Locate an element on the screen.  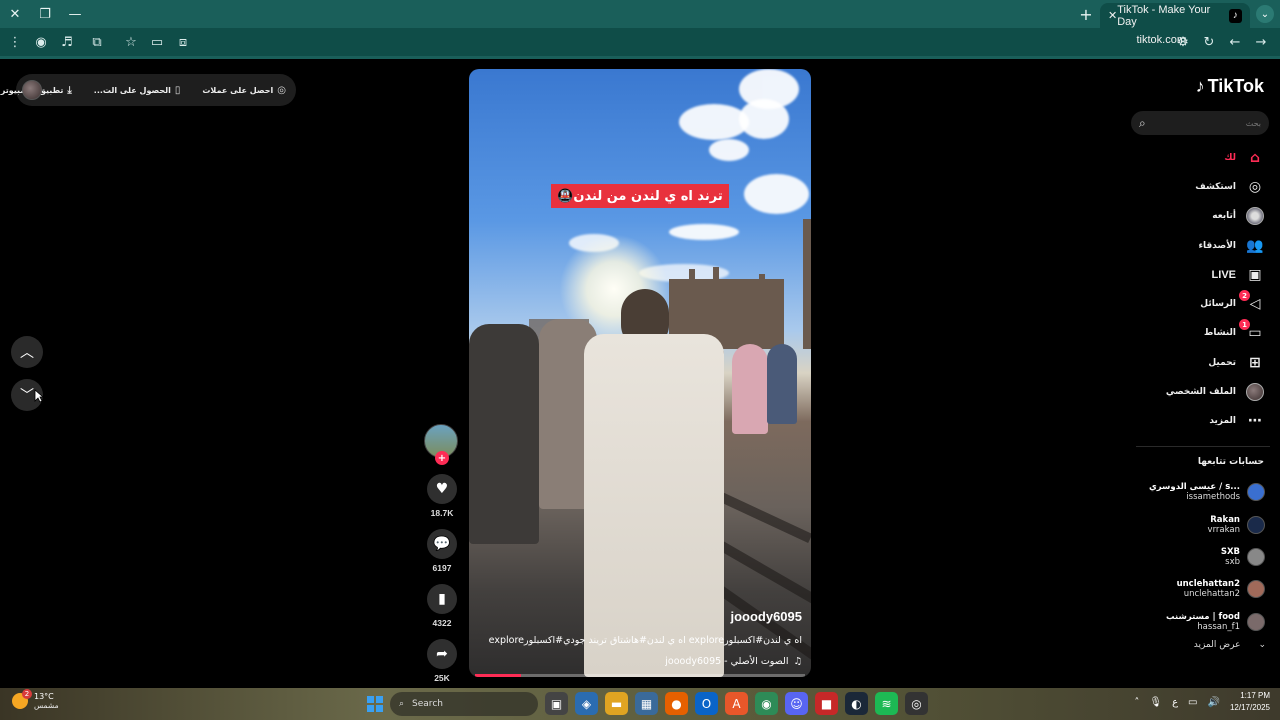
share-icon: ➦ is located at coordinates (442, 654).